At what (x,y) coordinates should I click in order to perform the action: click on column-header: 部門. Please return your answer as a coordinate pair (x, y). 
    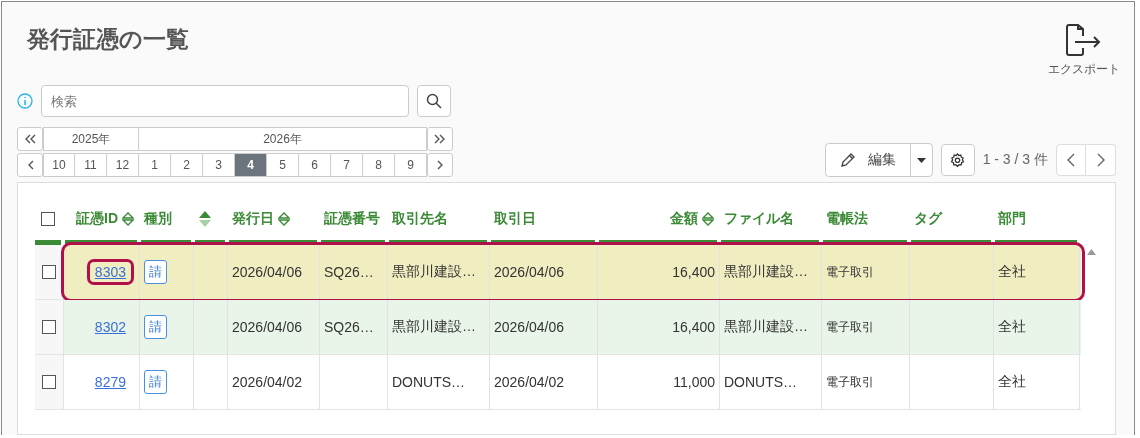
    Looking at the image, I should click on (1012, 218).